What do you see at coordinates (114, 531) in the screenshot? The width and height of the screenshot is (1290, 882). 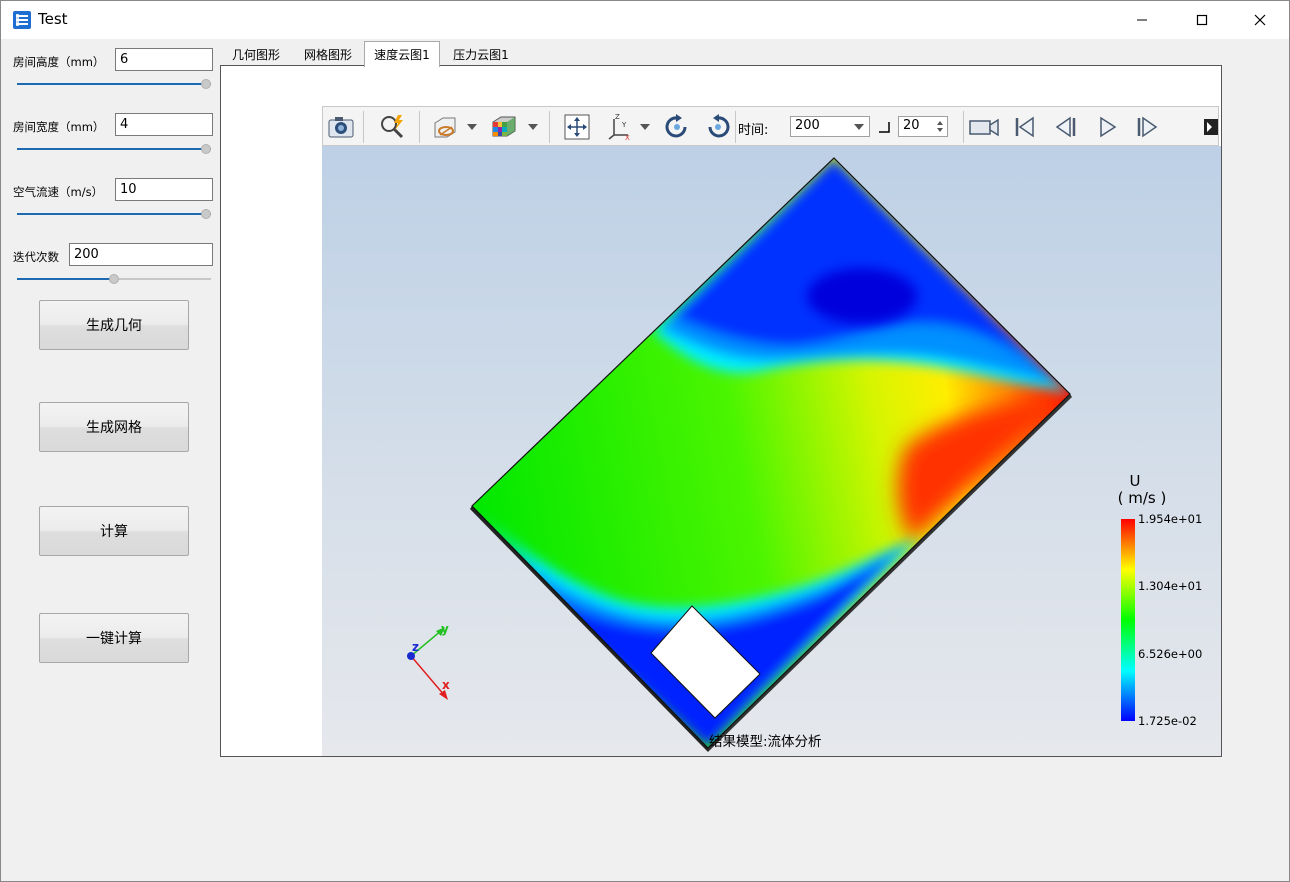 I see `compute-button: 计算` at bounding box center [114, 531].